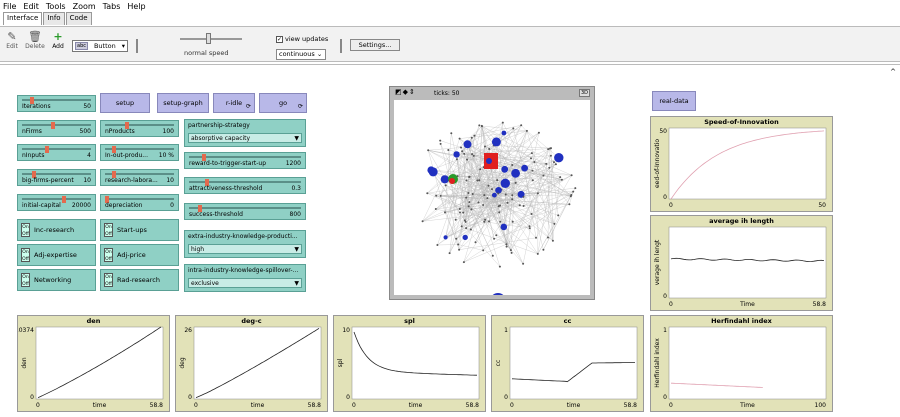 The image size is (900, 417). I want to click on menu-help: Help, so click(136, 6).